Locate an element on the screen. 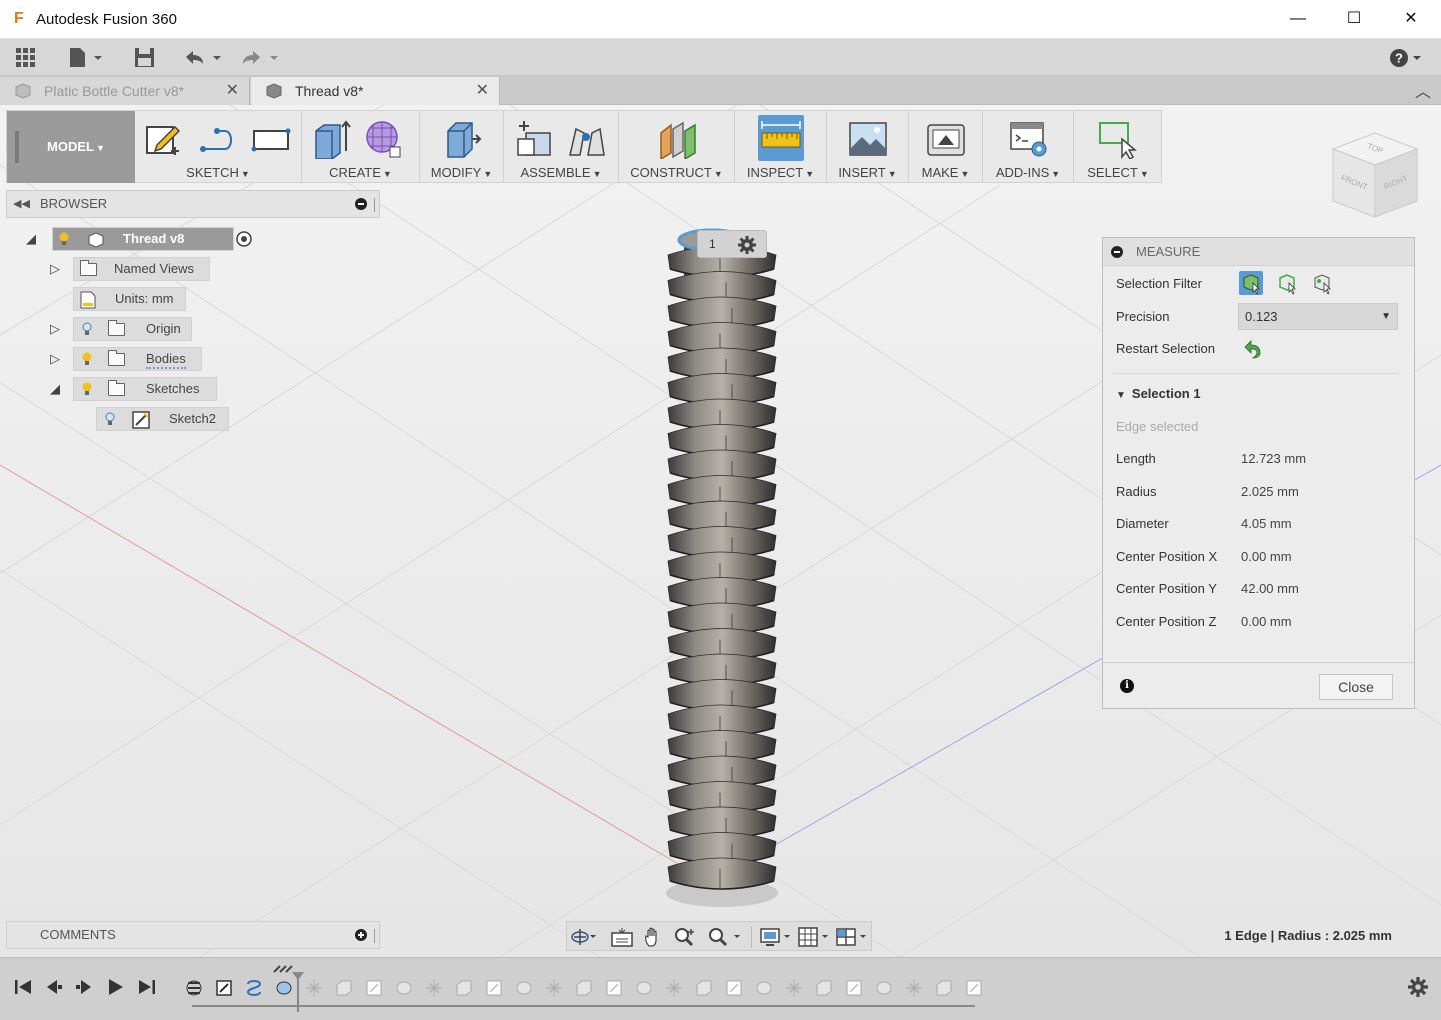 The height and width of the screenshot is (1020, 1441). collapse-browser-icon: ◀◀ is located at coordinates (21, 204).